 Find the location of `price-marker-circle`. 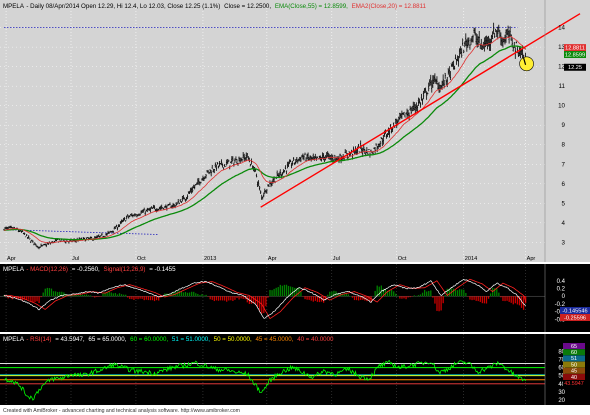

price-marker-circle is located at coordinates (526, 64).